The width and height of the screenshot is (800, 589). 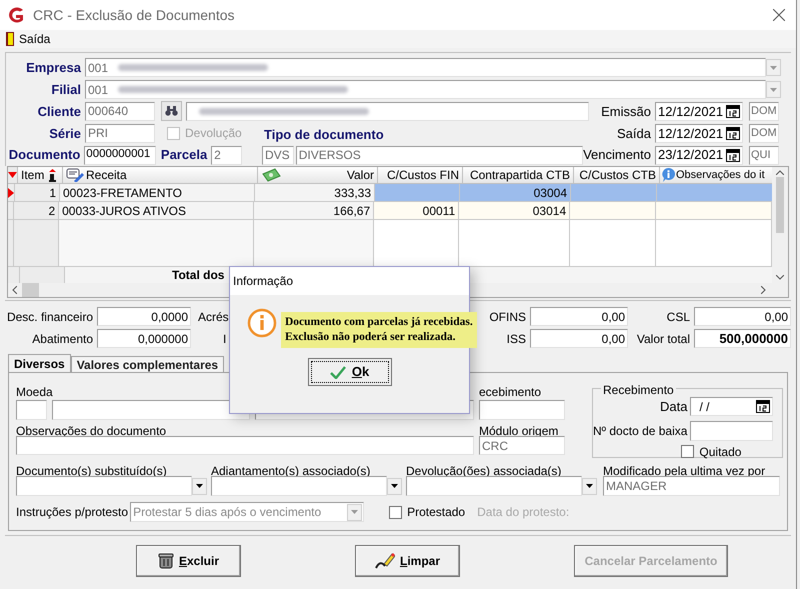 I want to click on field-label: Emissão, so click(x=626, y=111).